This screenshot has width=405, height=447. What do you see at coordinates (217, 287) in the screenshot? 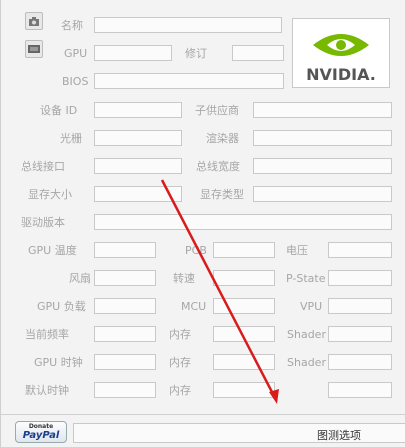
I see `arrow-shaft` at bounding box center [217, 287].